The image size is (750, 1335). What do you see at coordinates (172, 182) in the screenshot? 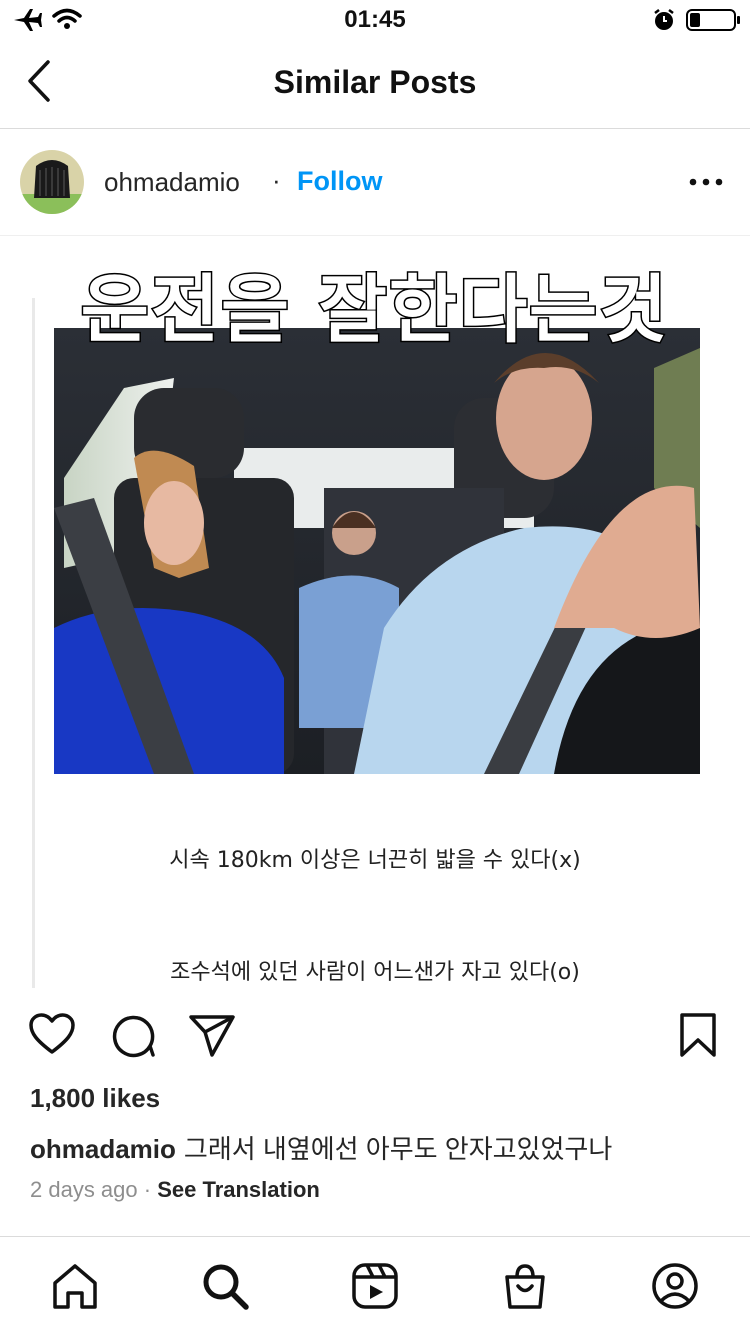
I see `post-username: ohmadamio` at bounding box center [172, 182].